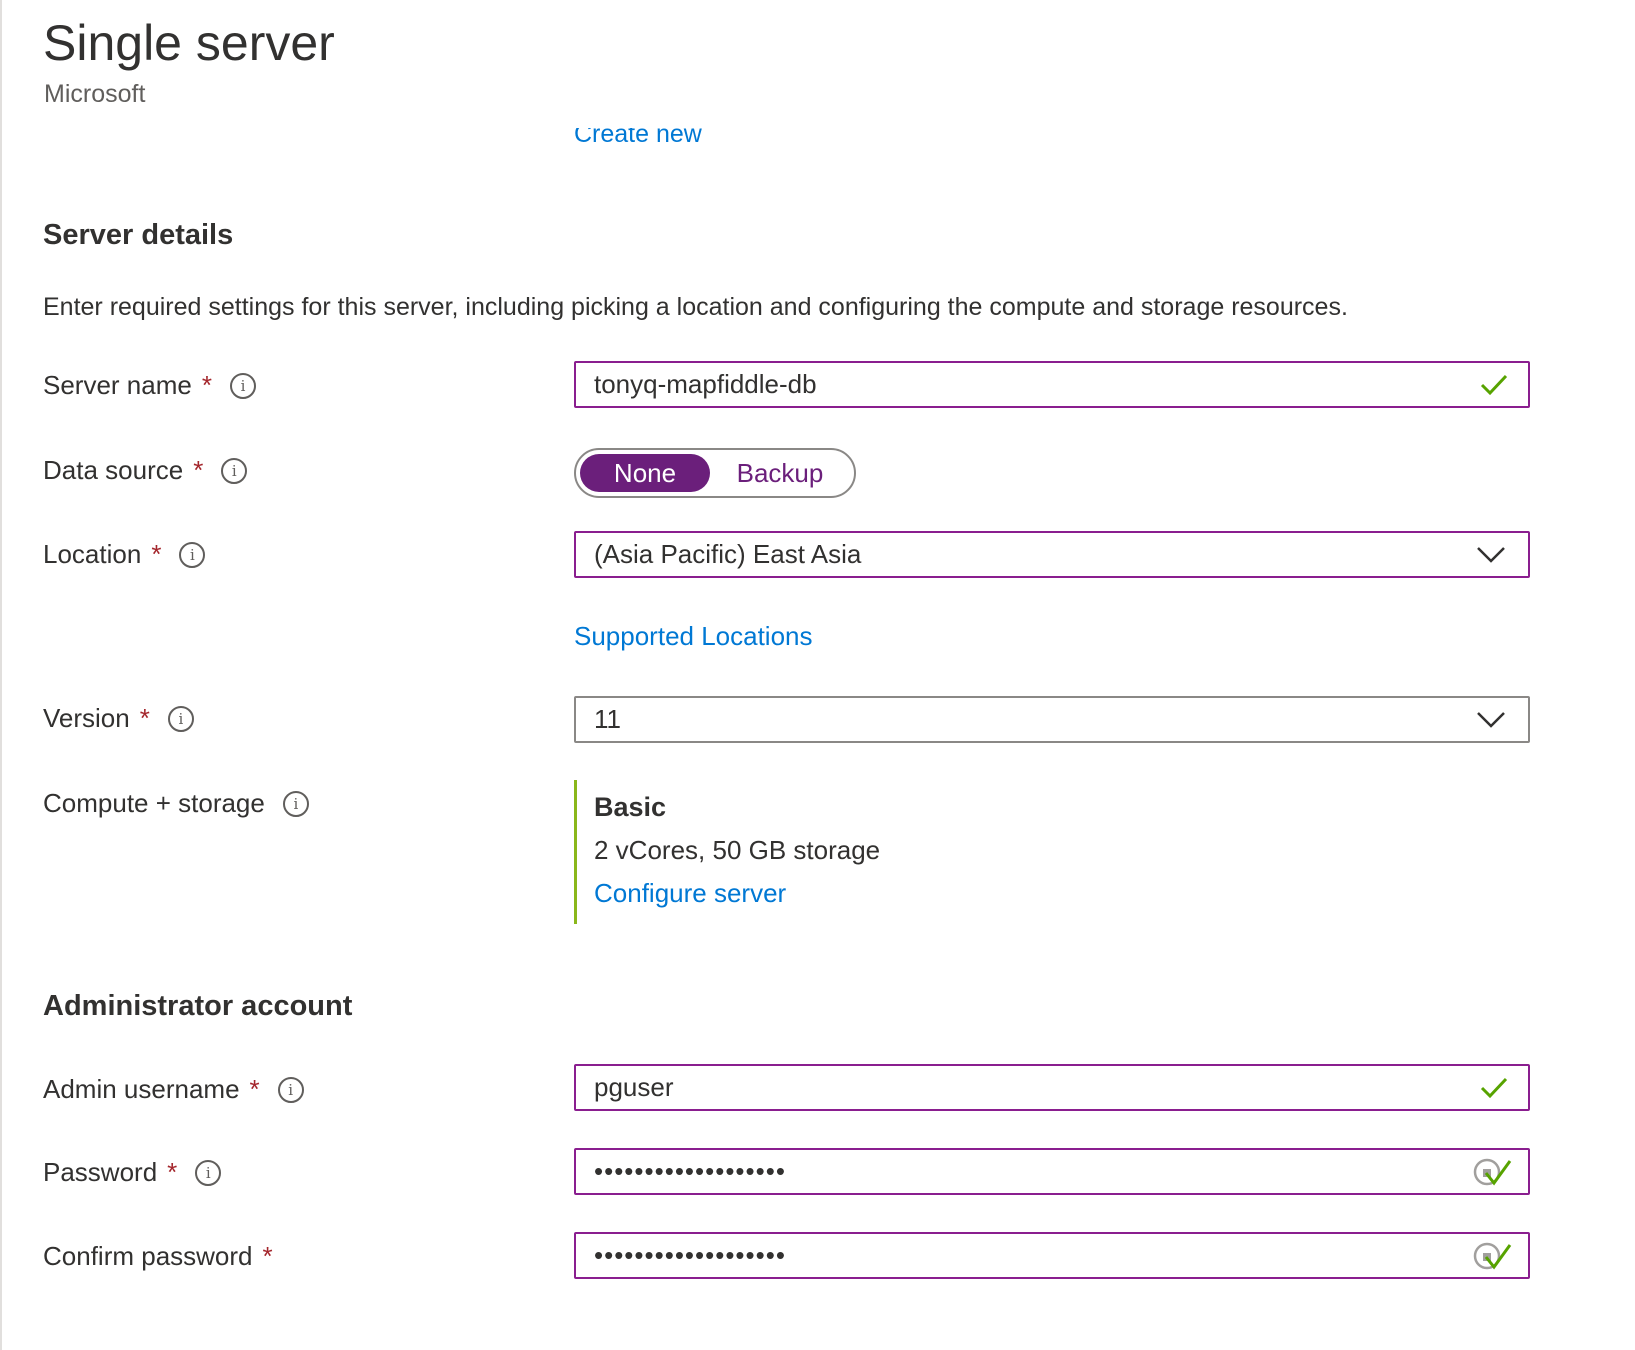 The height and width of the screenshot is (1350, 1635). I want to click on server-name-value: tonyq-mapfiddle-db, so click(705, 384).